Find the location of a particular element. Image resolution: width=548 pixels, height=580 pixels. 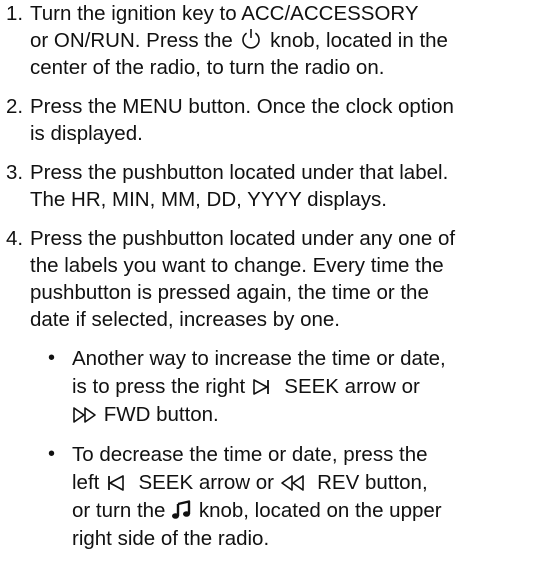

bullet-text-line: To decrease the time or date, press the is located at coordinates (250, 454).